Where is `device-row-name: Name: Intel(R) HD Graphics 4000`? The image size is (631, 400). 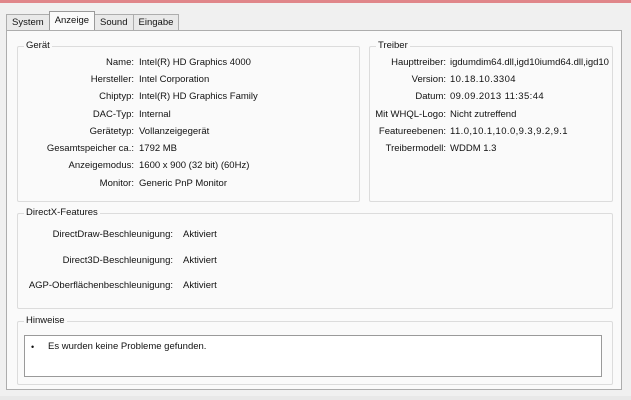 device-row-name: Name: Intel(R) HD Graphics 4000 is located at coordinates (188, 63).